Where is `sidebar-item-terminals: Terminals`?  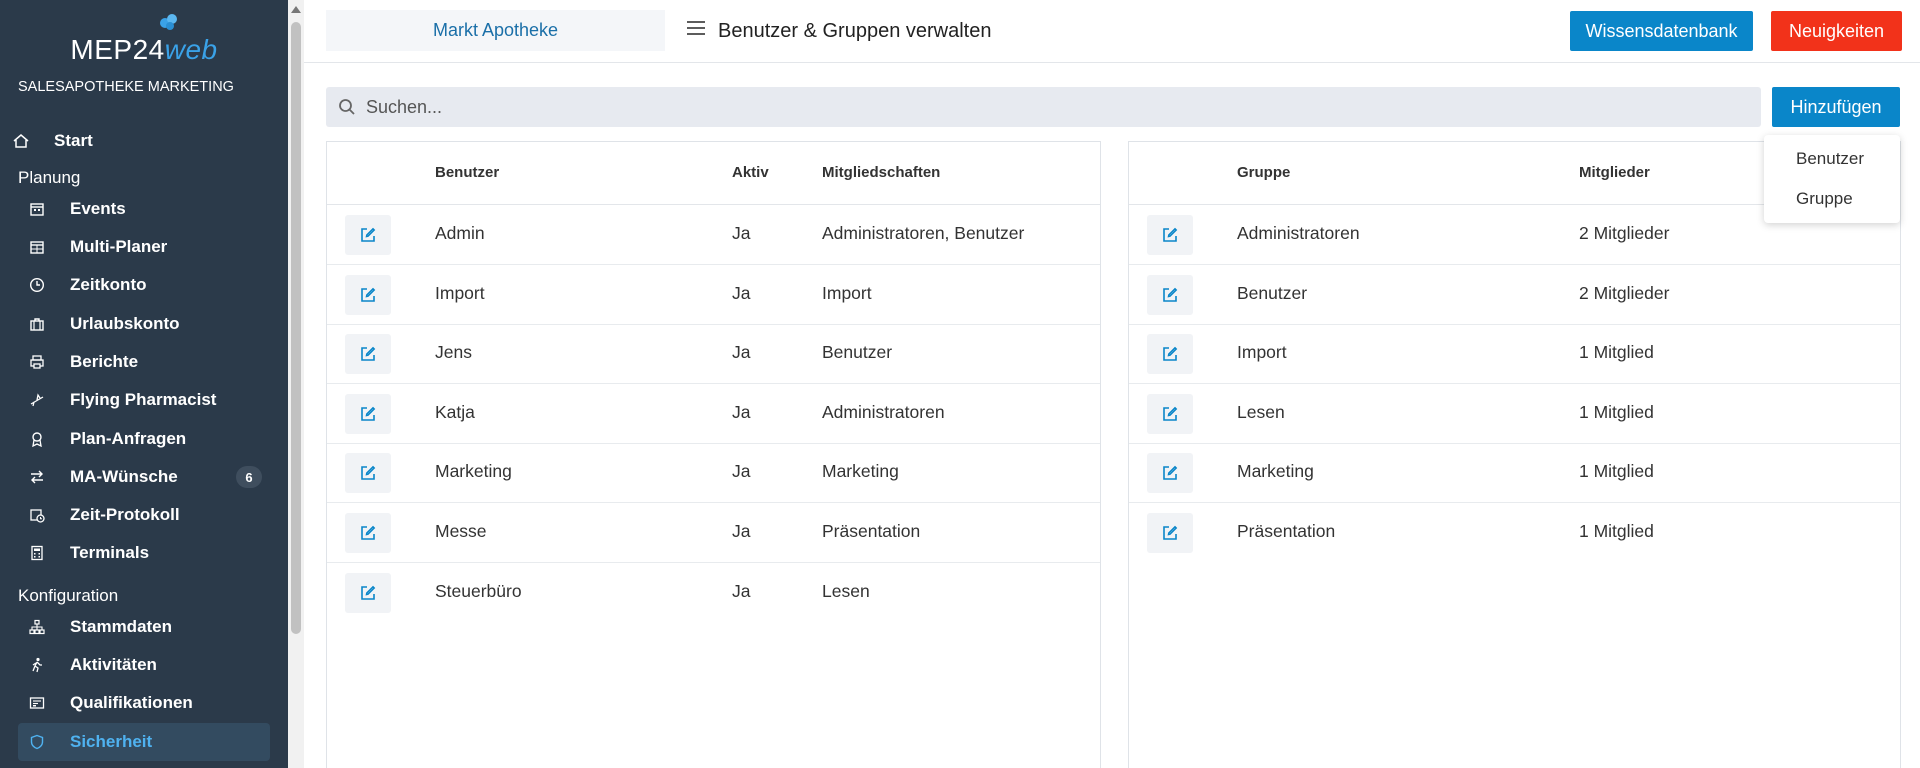
sidebar-item-terminals: Terminals is located at coordinates (144, 553).